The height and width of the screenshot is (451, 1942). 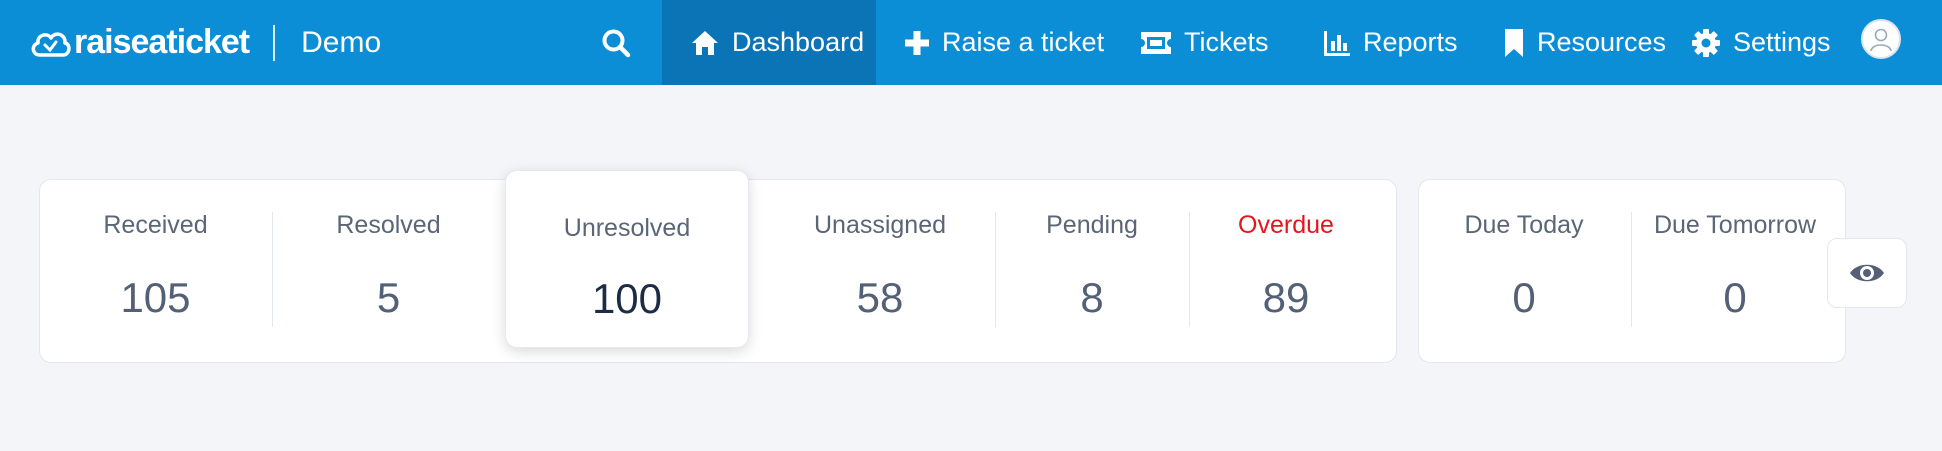 What do you see at coordinates (1410, 42) in the screenshot?
I see `nav-reports-label: Reports` at bounding box center [1410, 42].